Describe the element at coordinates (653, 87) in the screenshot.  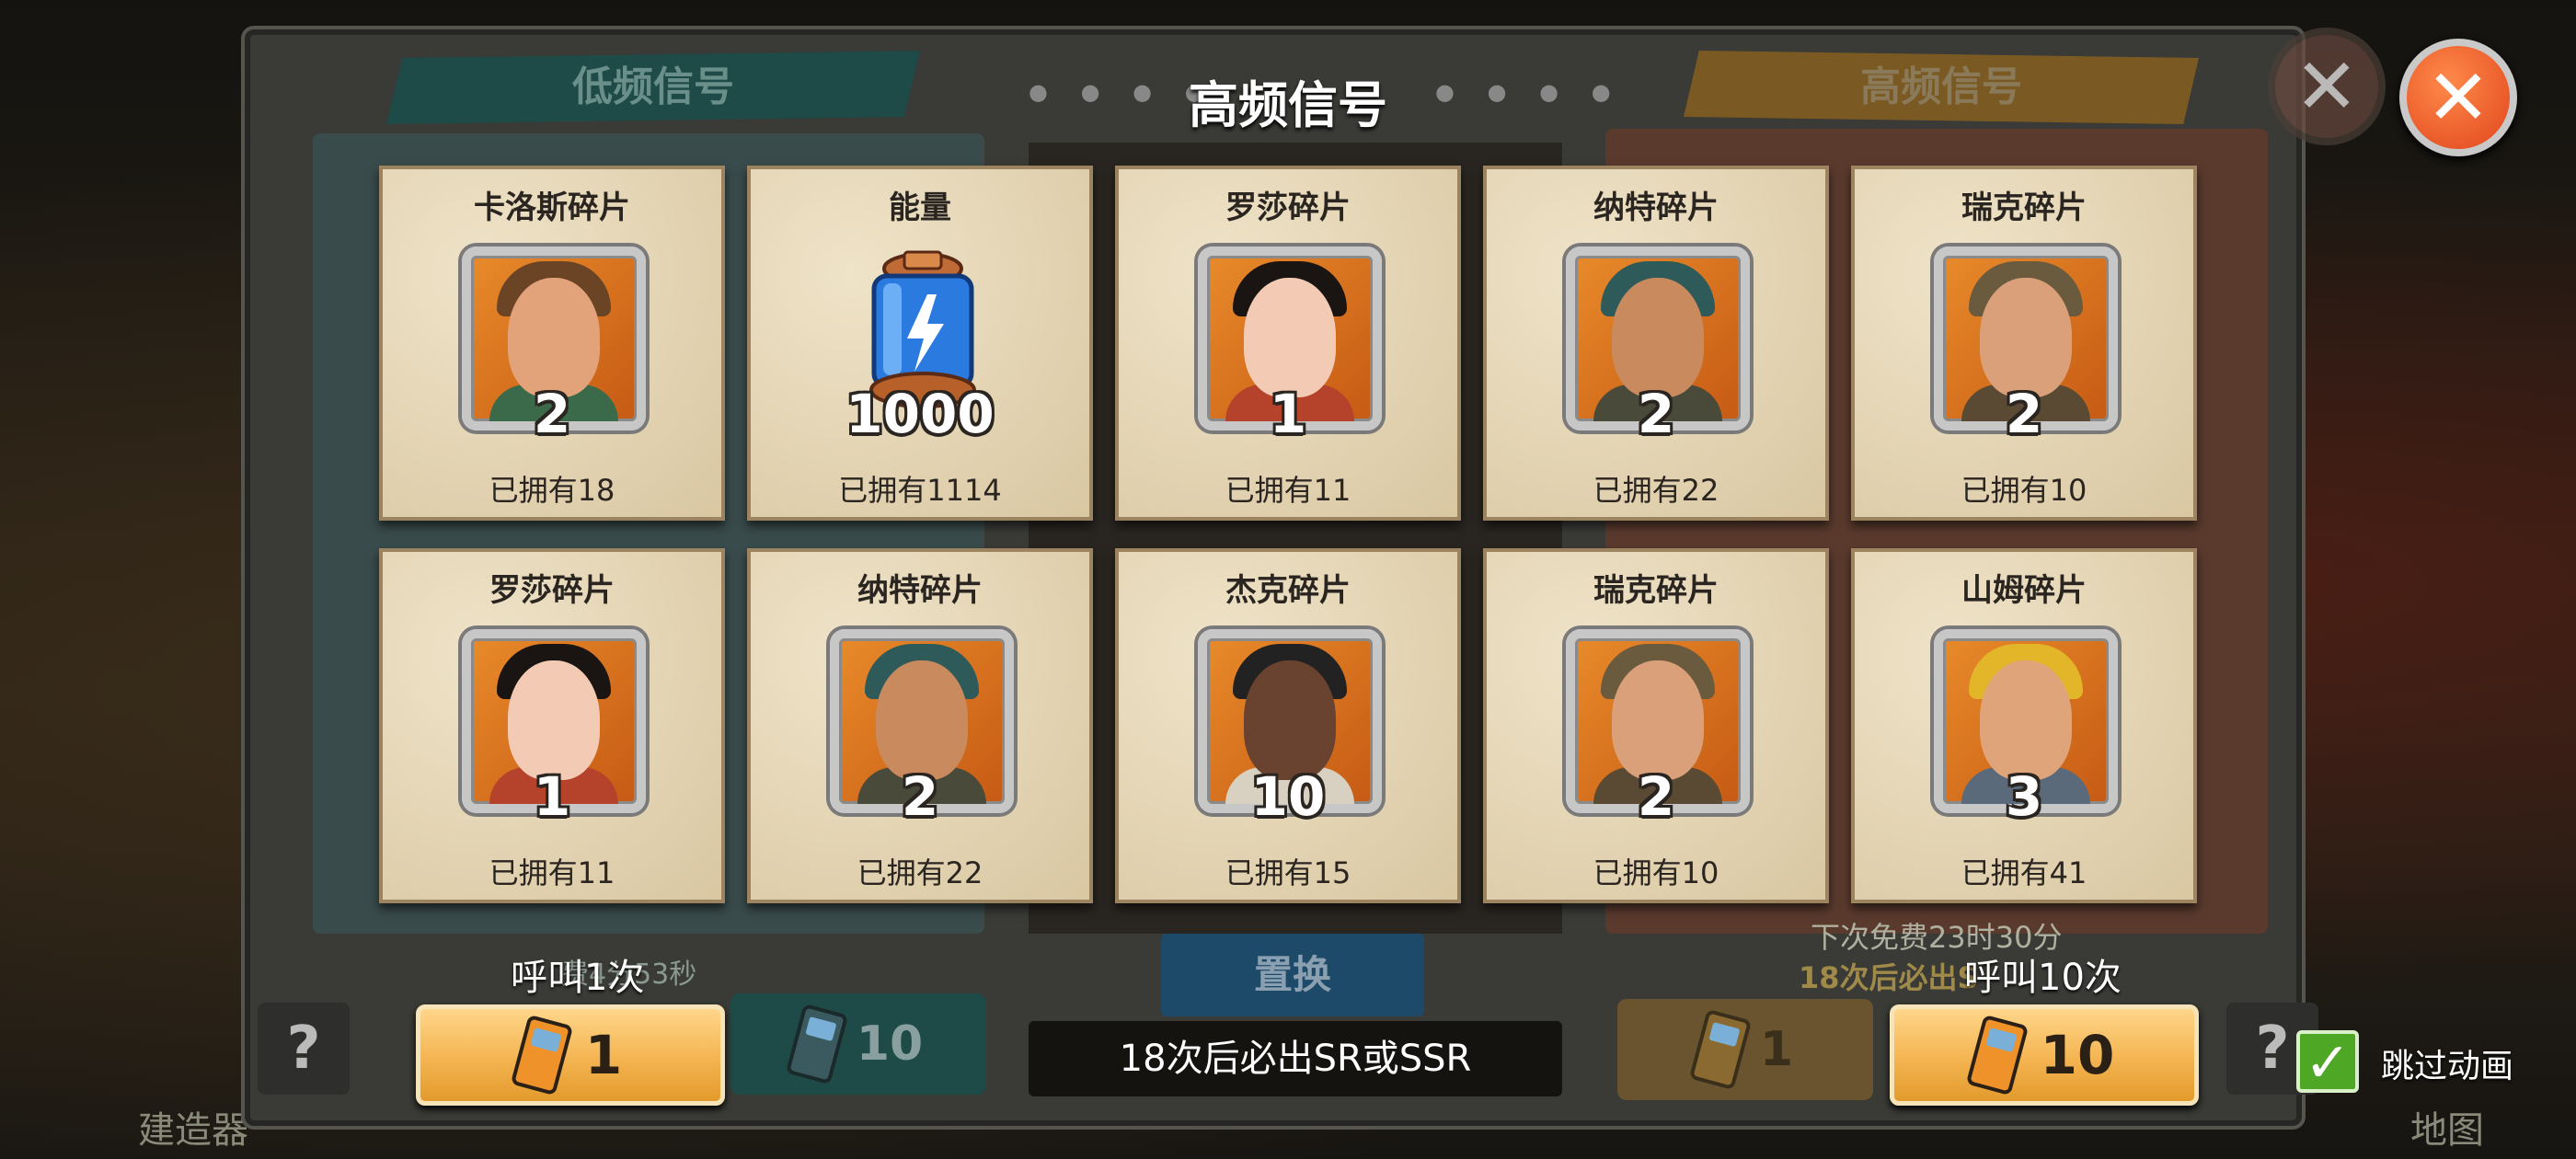
I see `tab-low-signal: 低频信号` at that location.